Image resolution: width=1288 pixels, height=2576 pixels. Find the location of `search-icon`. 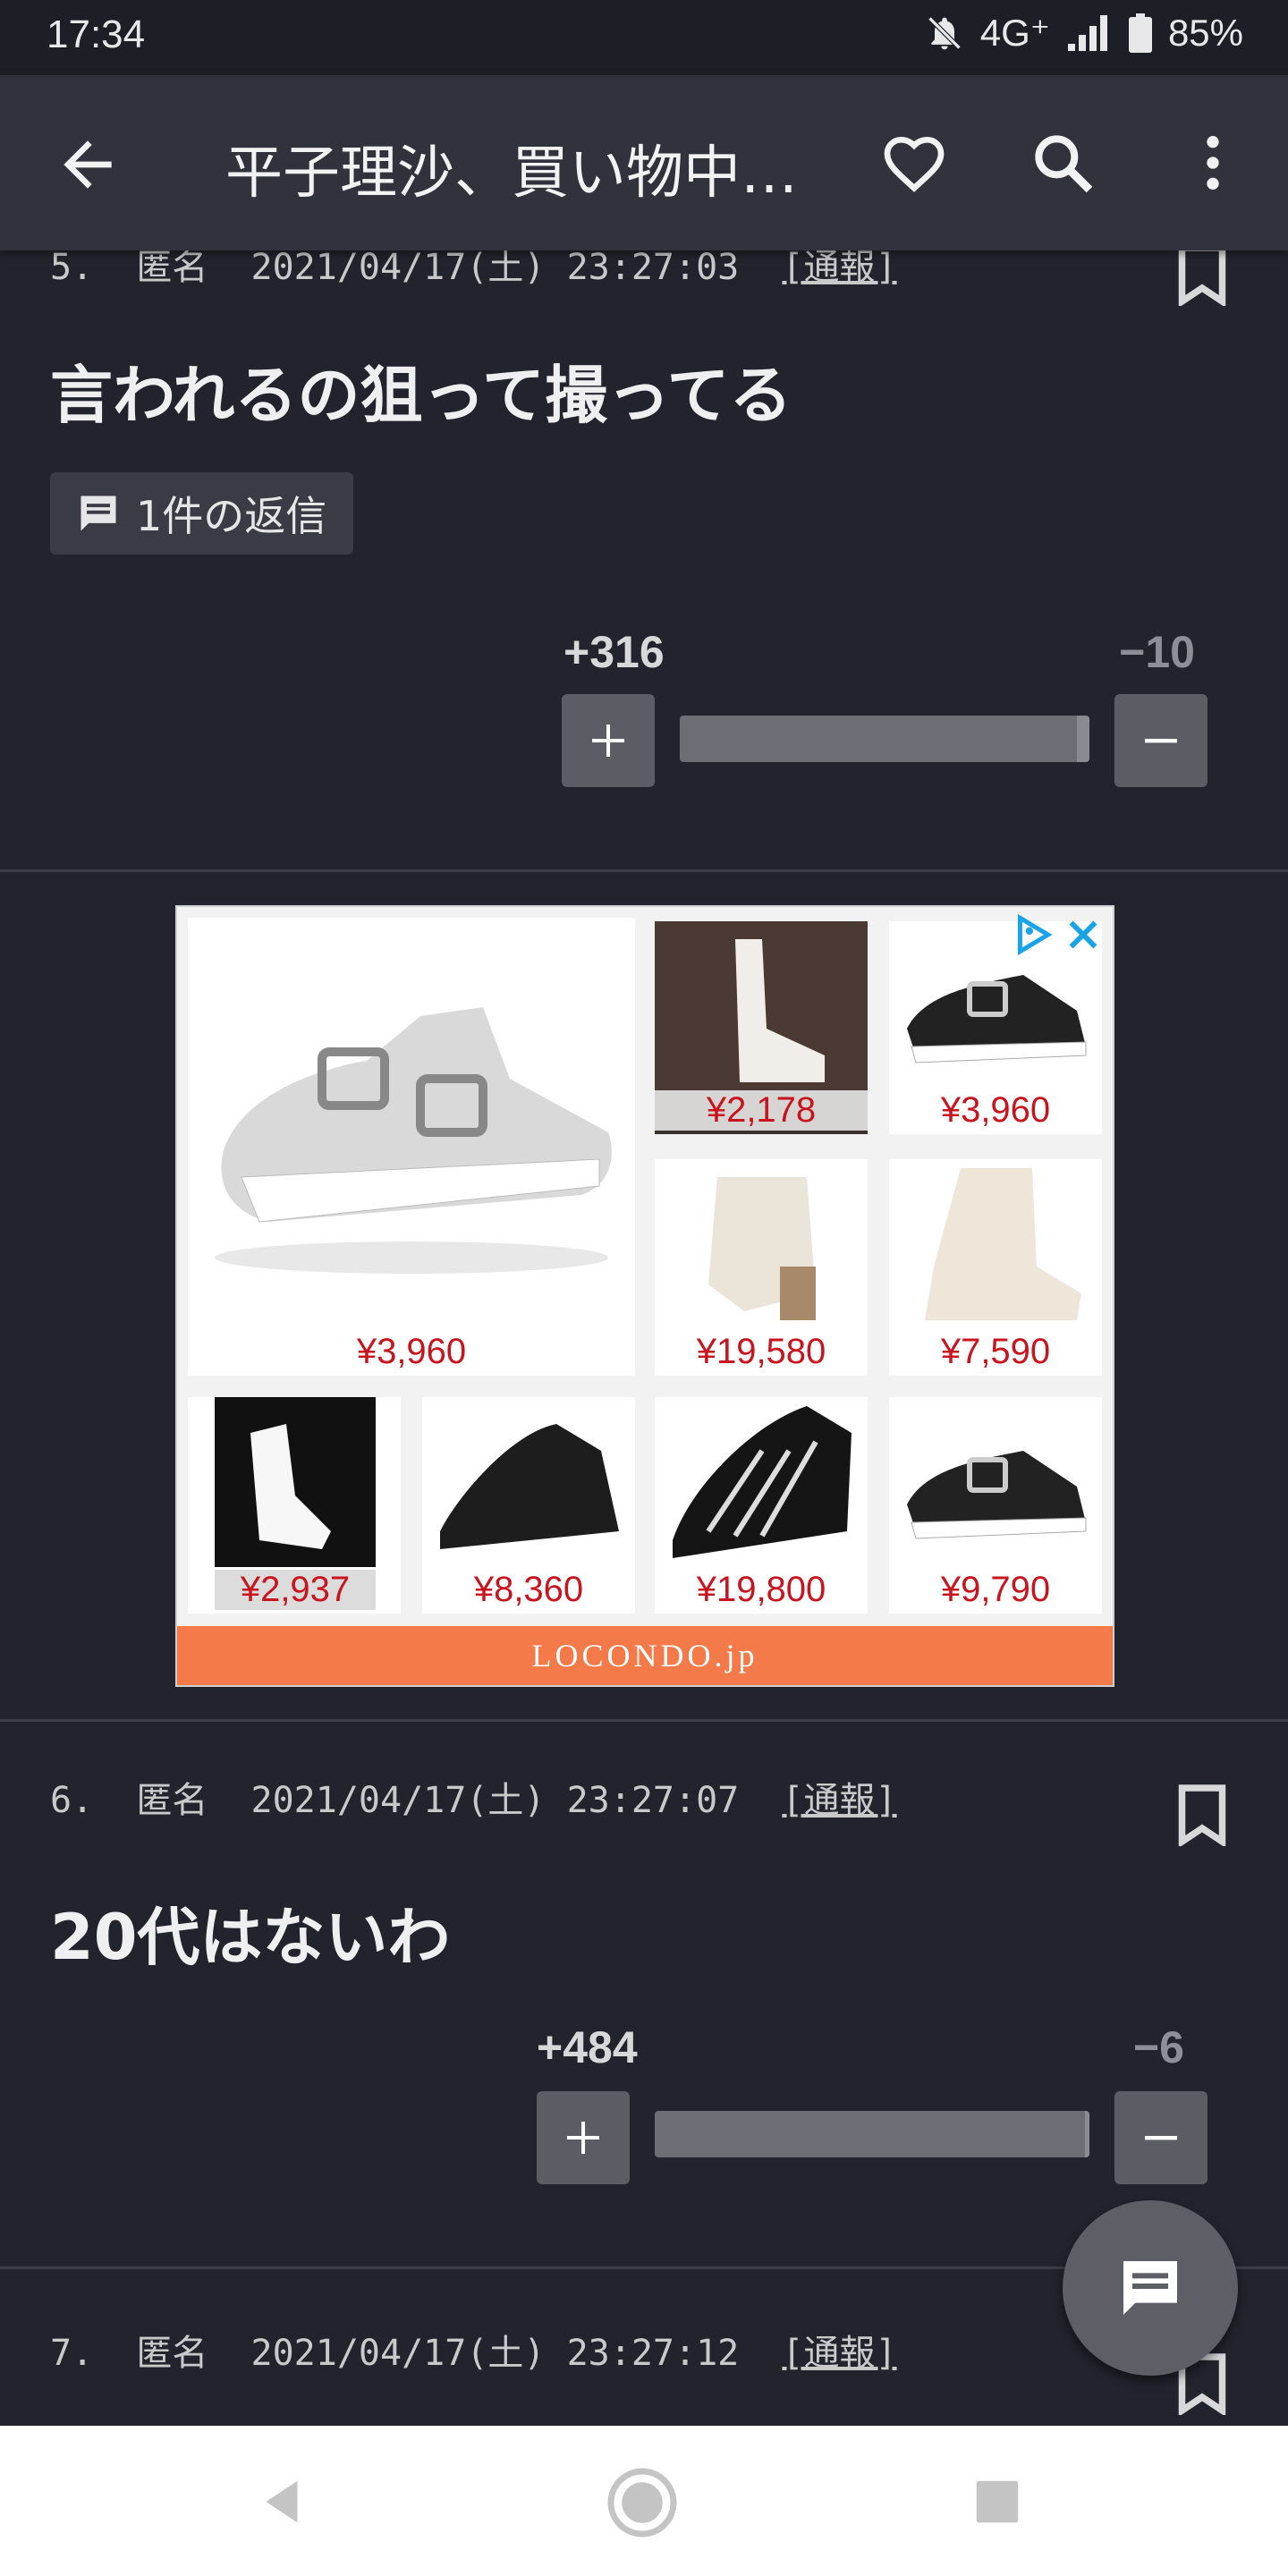

search-icon is located at coordinates (1064, 164).